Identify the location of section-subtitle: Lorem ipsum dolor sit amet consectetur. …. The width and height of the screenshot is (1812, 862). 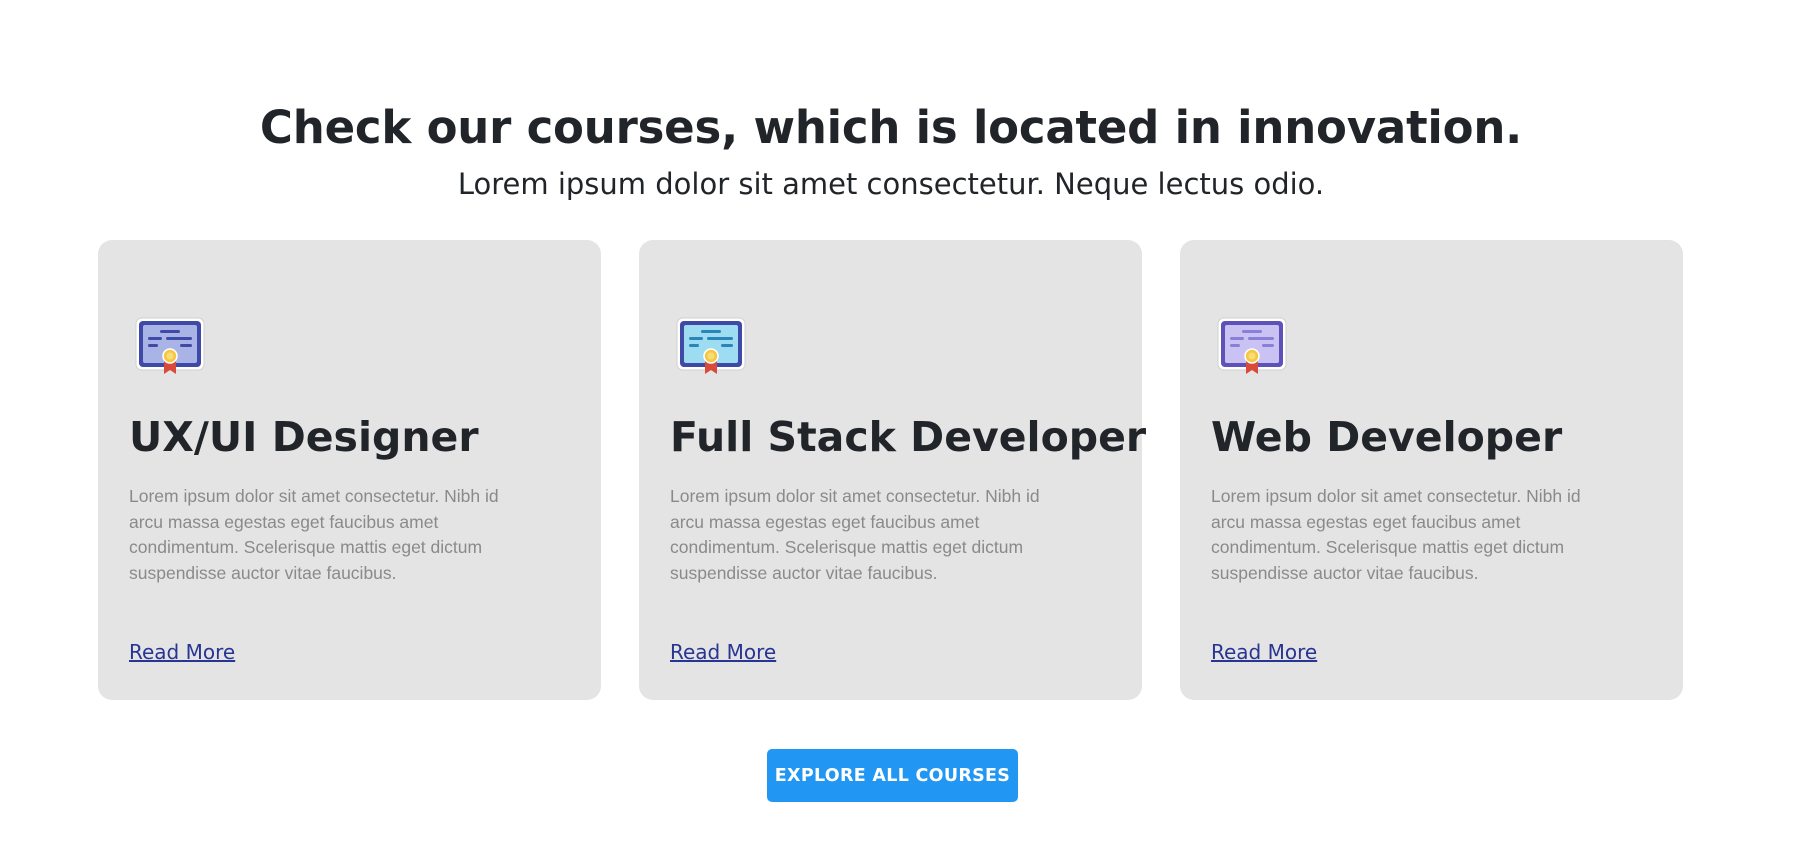
(891, 184).